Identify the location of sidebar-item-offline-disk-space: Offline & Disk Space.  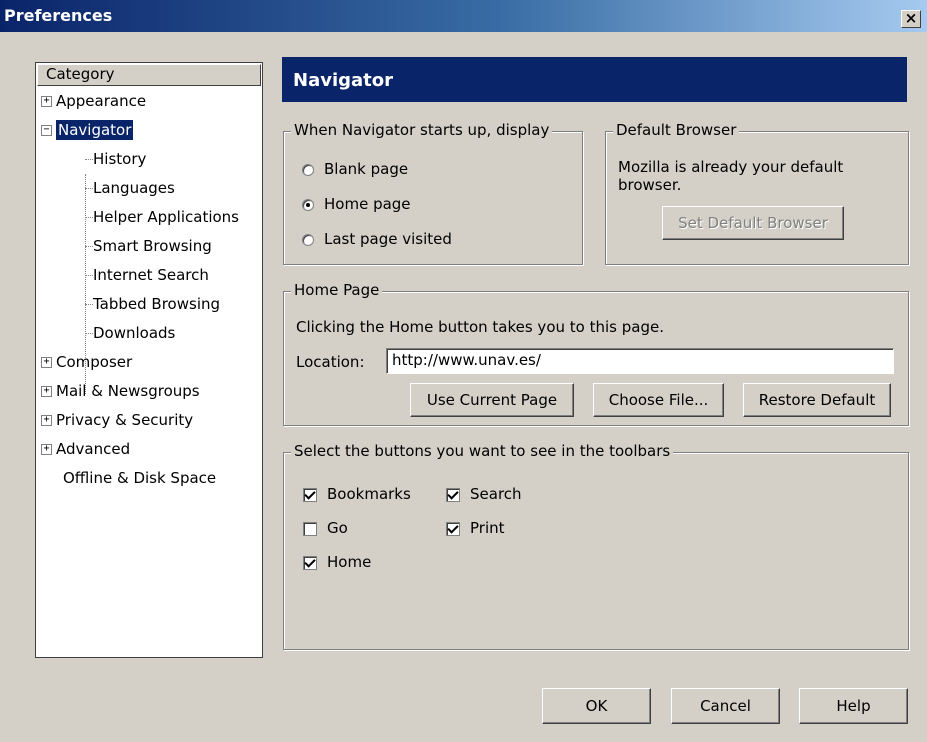
(139, 478).